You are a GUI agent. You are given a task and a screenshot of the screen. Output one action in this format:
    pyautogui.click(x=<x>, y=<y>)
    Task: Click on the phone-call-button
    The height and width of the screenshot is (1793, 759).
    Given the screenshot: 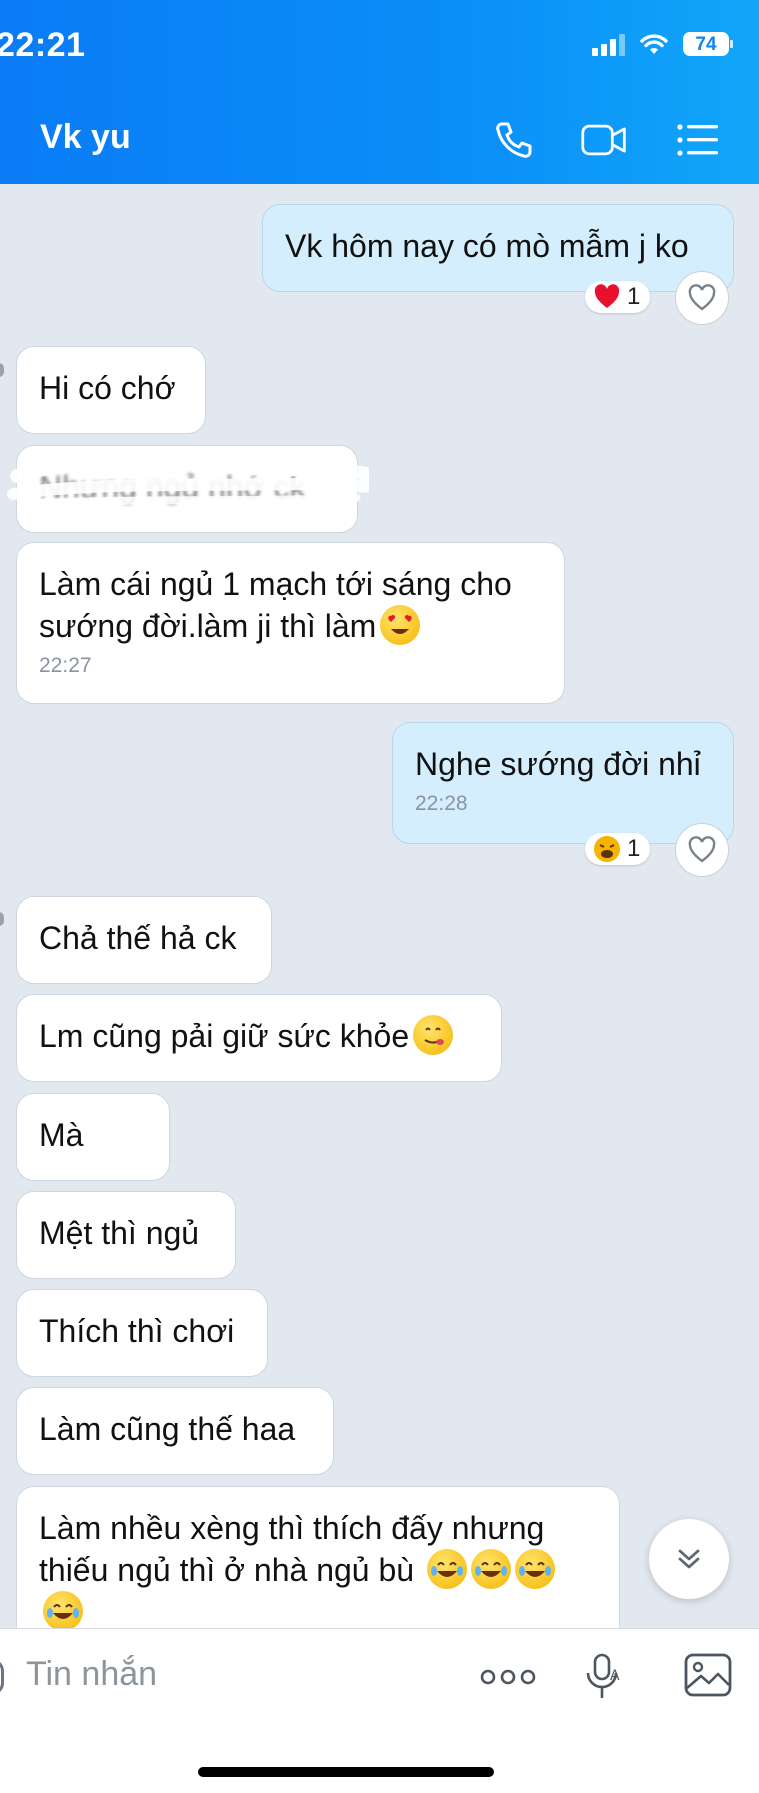 What is the action you would take?
    pyautogui.click(x=514, y=140)
    